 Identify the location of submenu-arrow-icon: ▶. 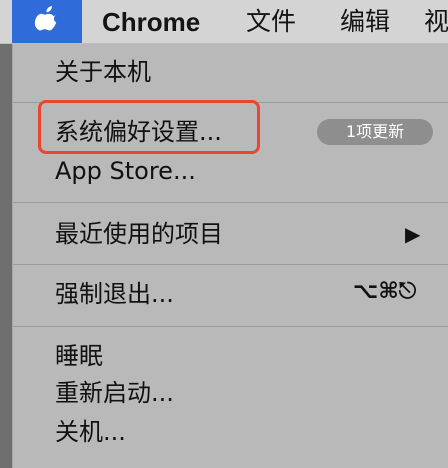
(413, 234).